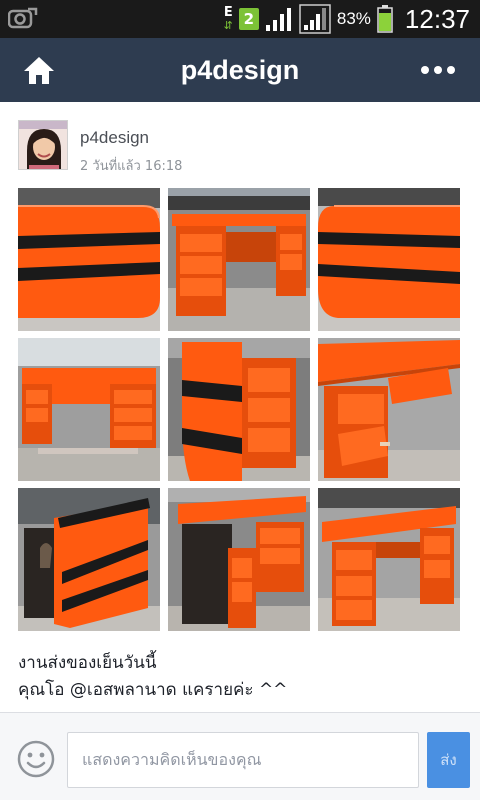  Describe the element at coordinates (315, 19) in the screenshot. I see `signal-icon-secondary` at that location.